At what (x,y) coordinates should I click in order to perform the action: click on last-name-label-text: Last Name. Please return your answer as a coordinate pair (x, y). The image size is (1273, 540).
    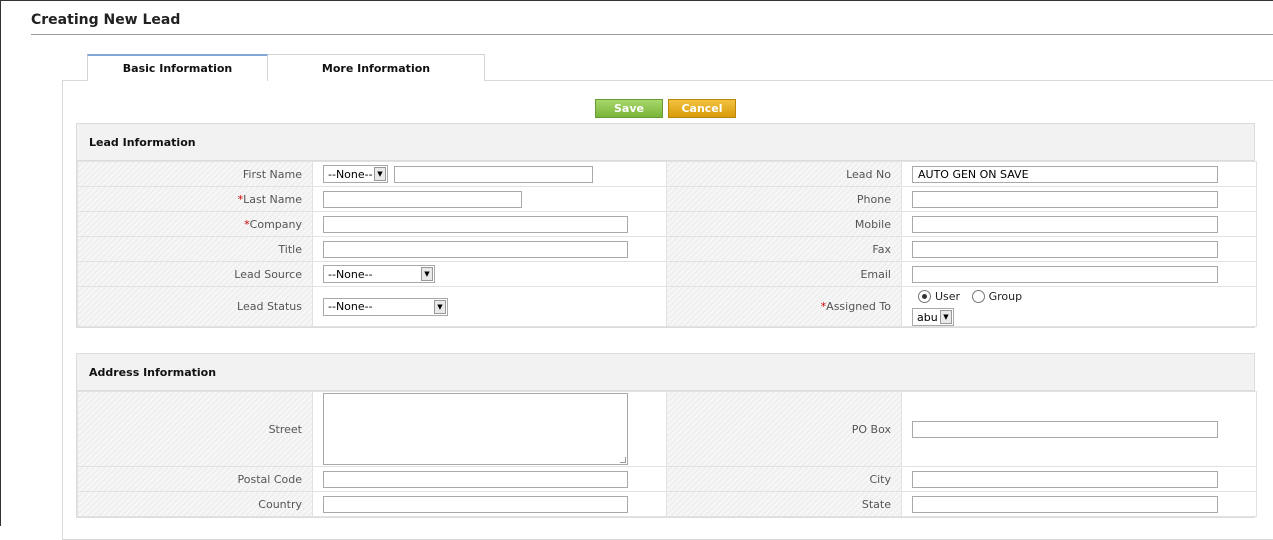
    Looking at the image, I should click on (272, 199).